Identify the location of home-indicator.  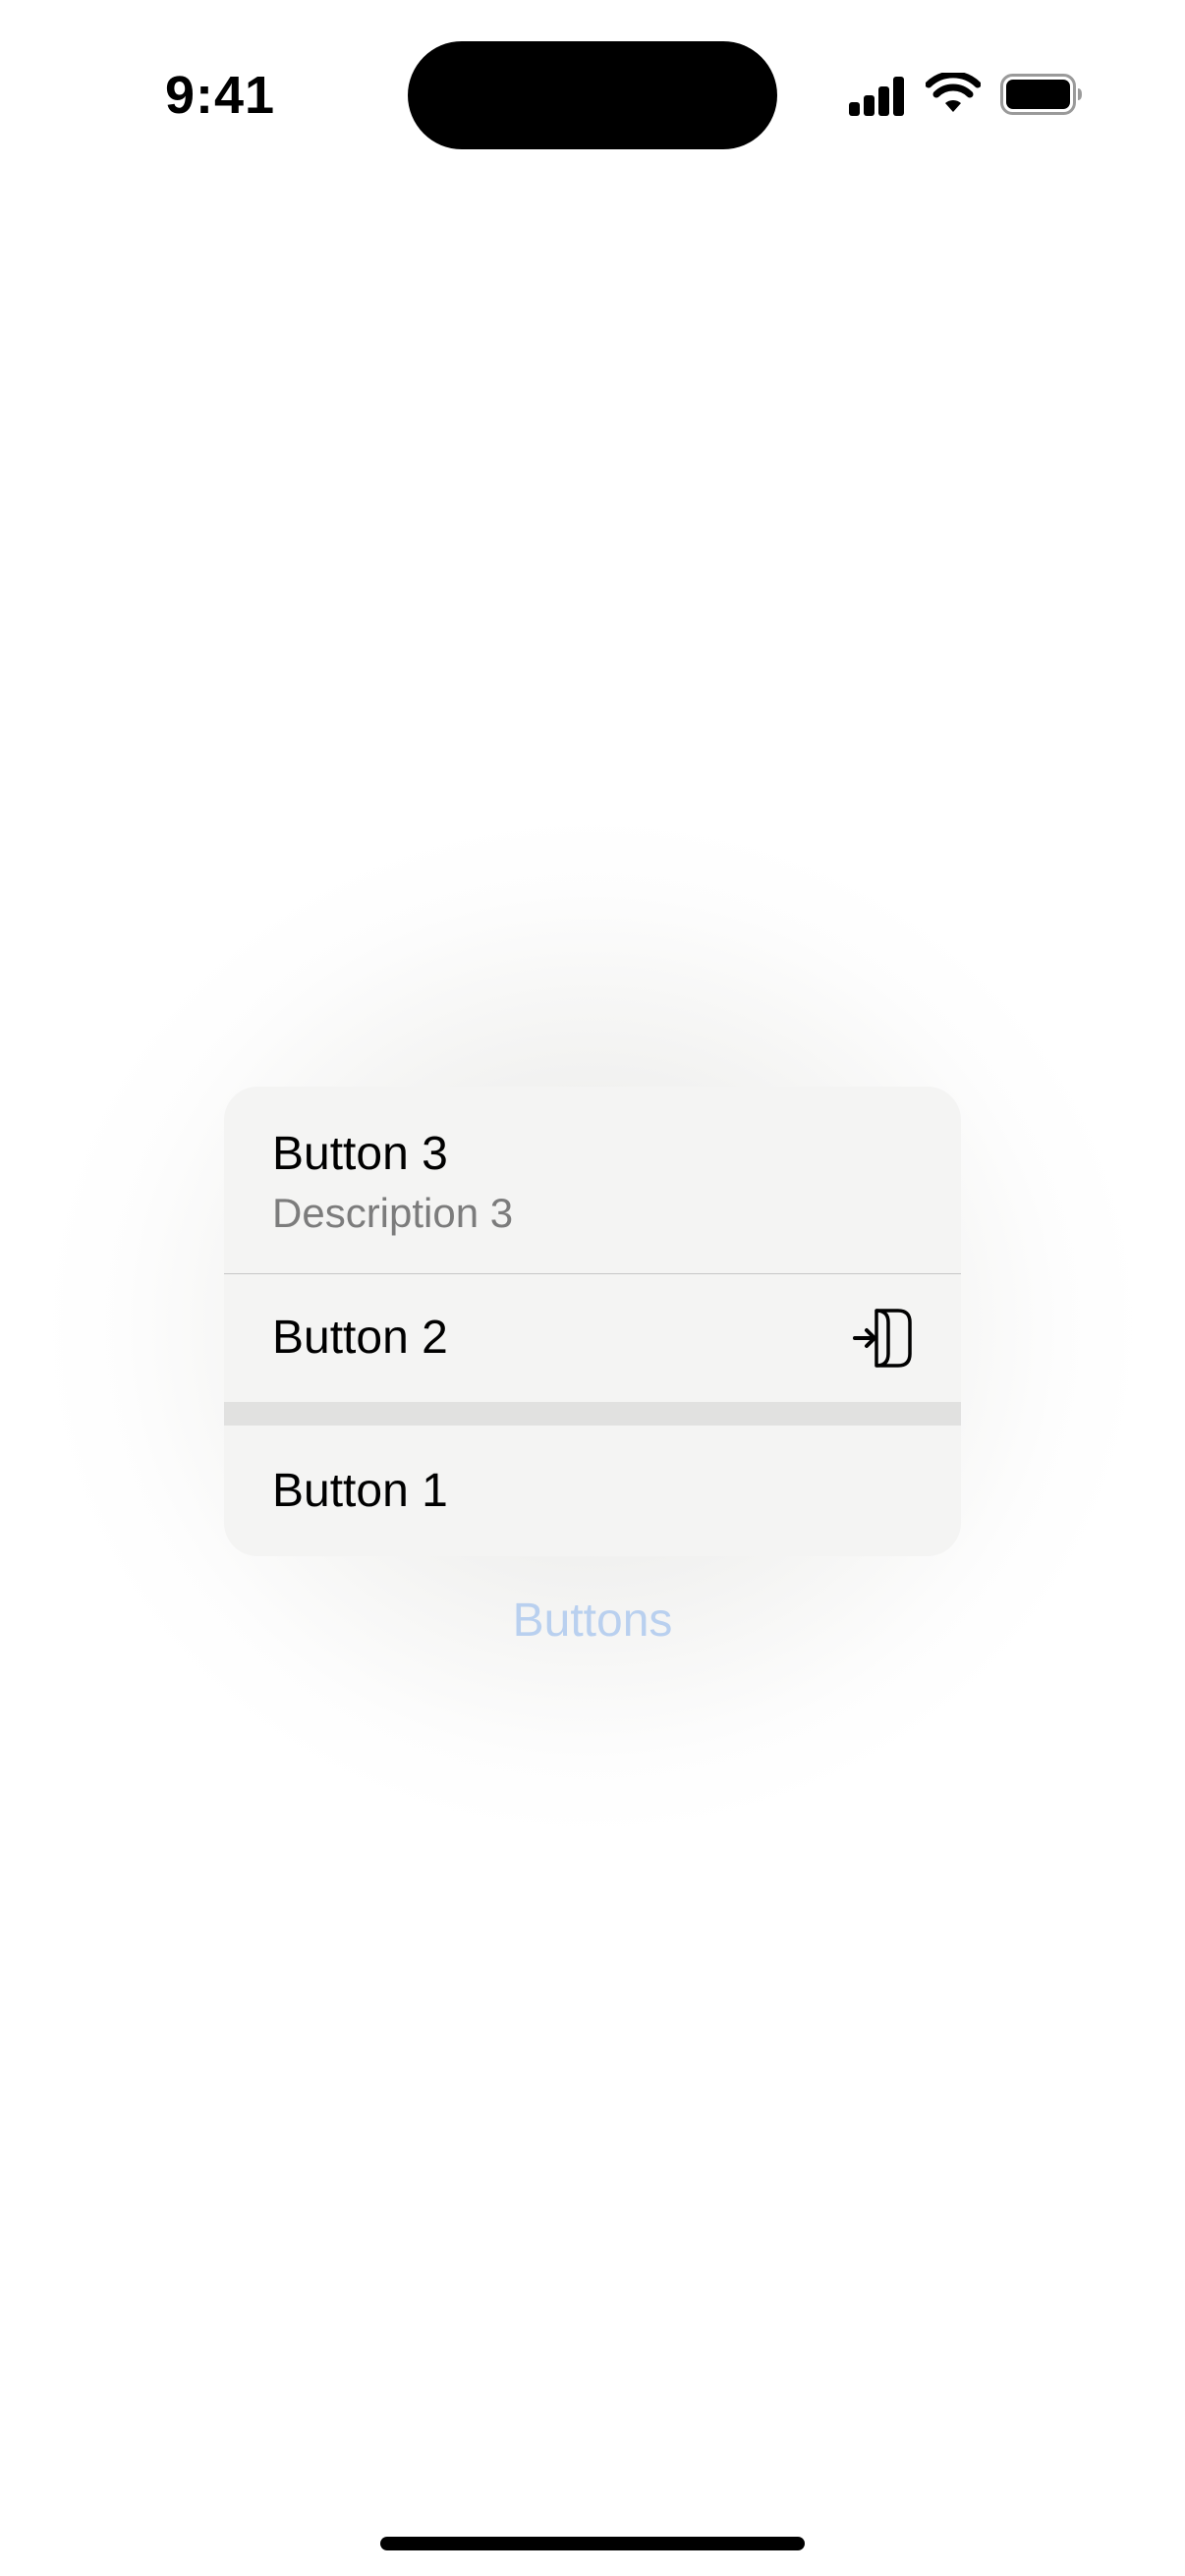
(592, 2543).